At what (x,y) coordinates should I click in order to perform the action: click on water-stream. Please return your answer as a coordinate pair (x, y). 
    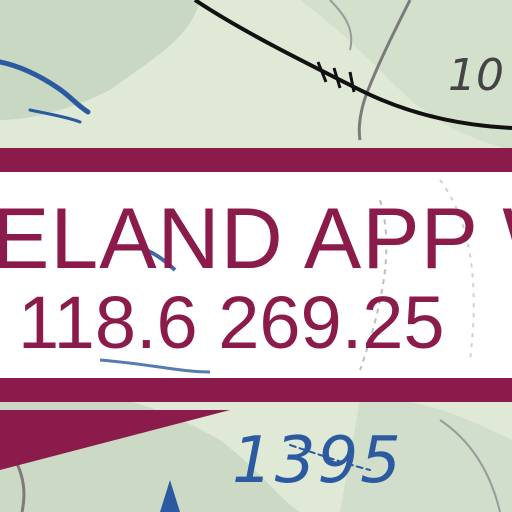
    Looking at the image, I should click on (55, 116).